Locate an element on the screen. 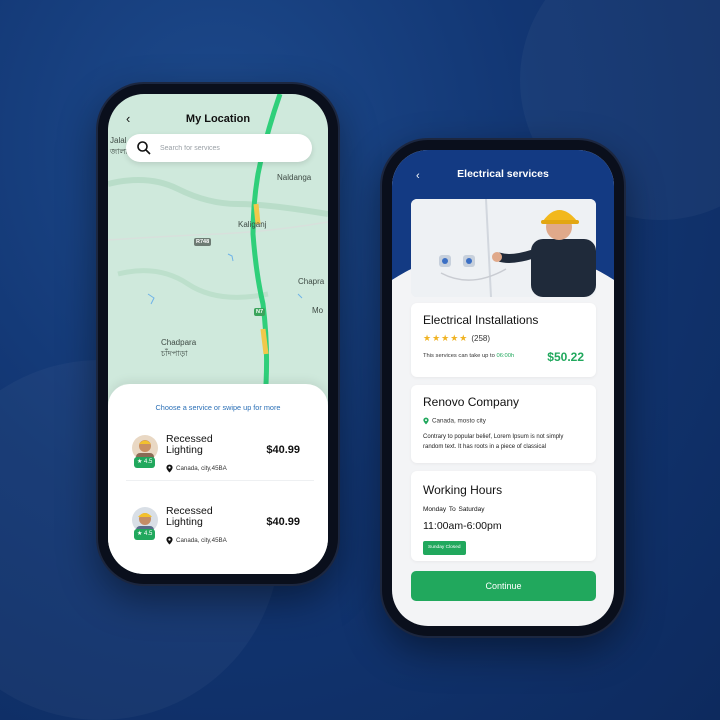  star-rating: ★★★★★ (258) is located at coordinates (457, 338).